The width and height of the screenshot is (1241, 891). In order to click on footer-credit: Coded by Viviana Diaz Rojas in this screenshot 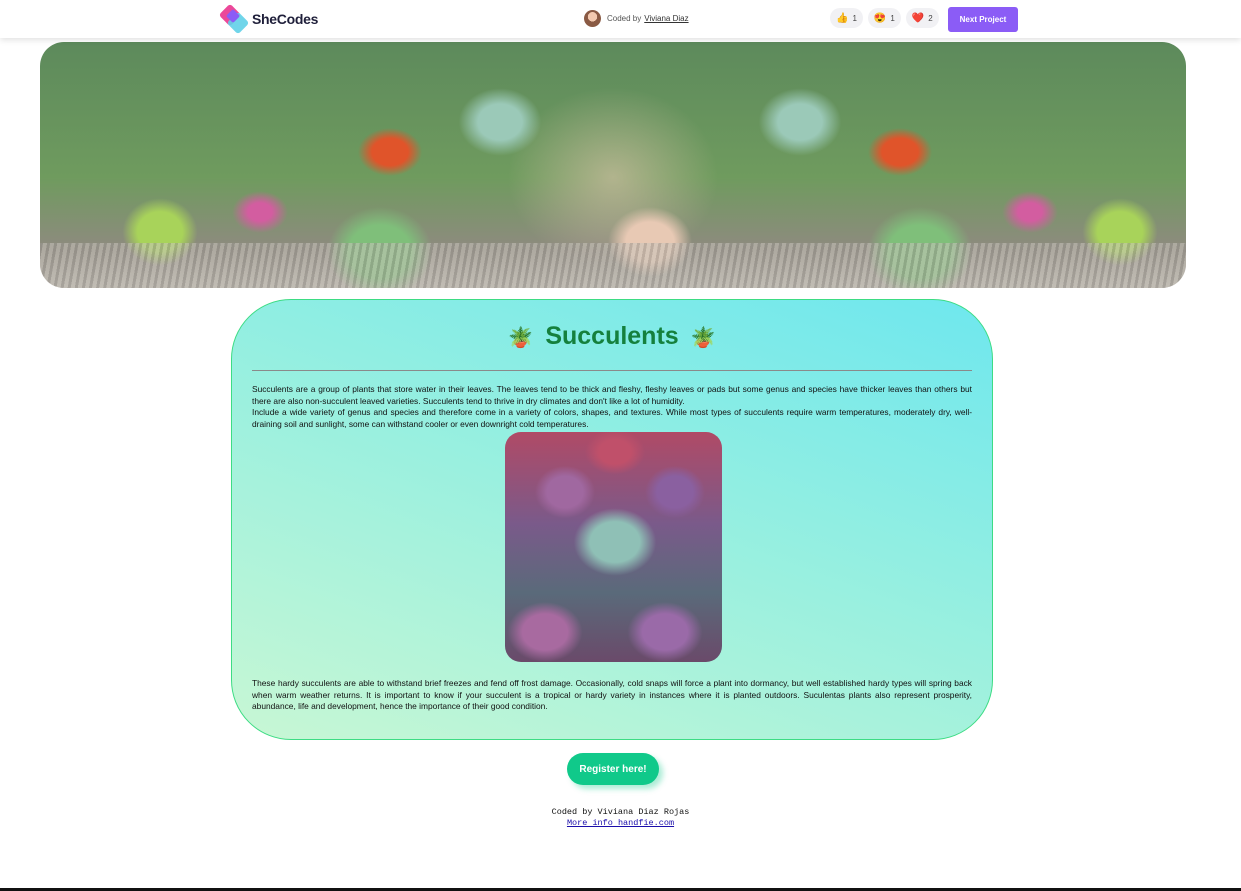, I will do `click(620, 812)`.